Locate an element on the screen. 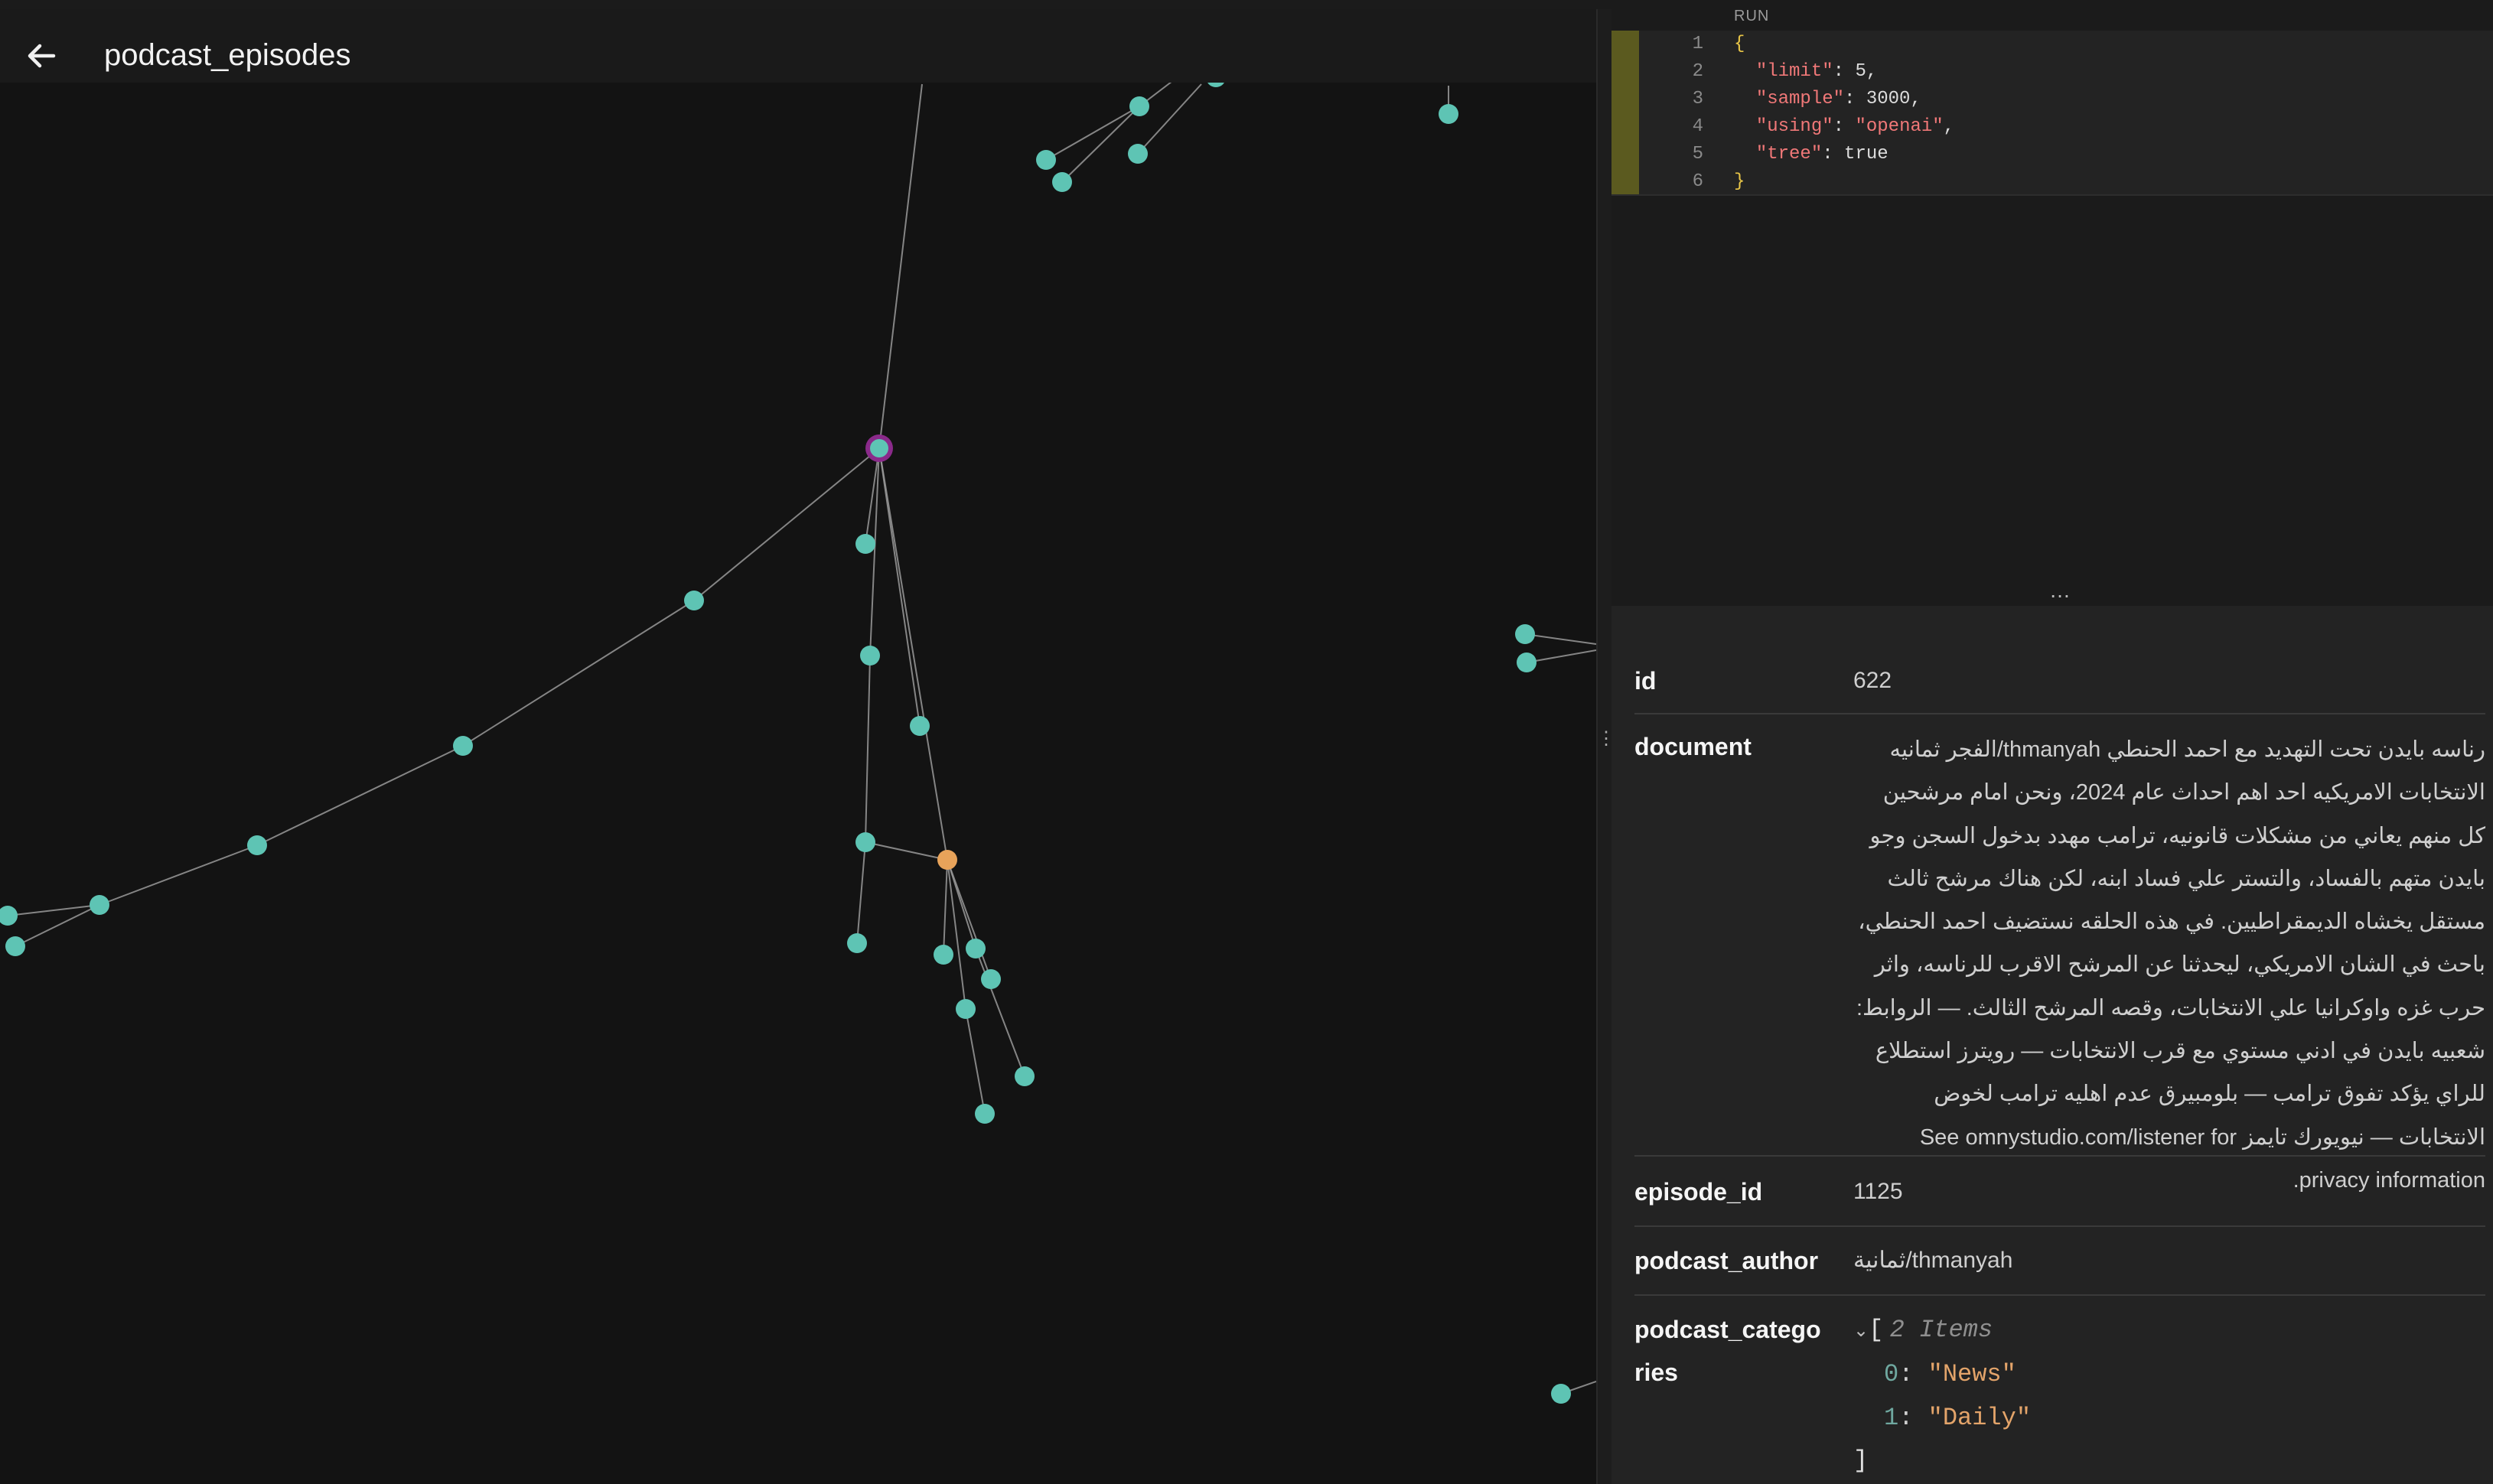 Image resolution: width=2493 pixels, height=1484 pixels. back-button is located at coordinates (42, 55).